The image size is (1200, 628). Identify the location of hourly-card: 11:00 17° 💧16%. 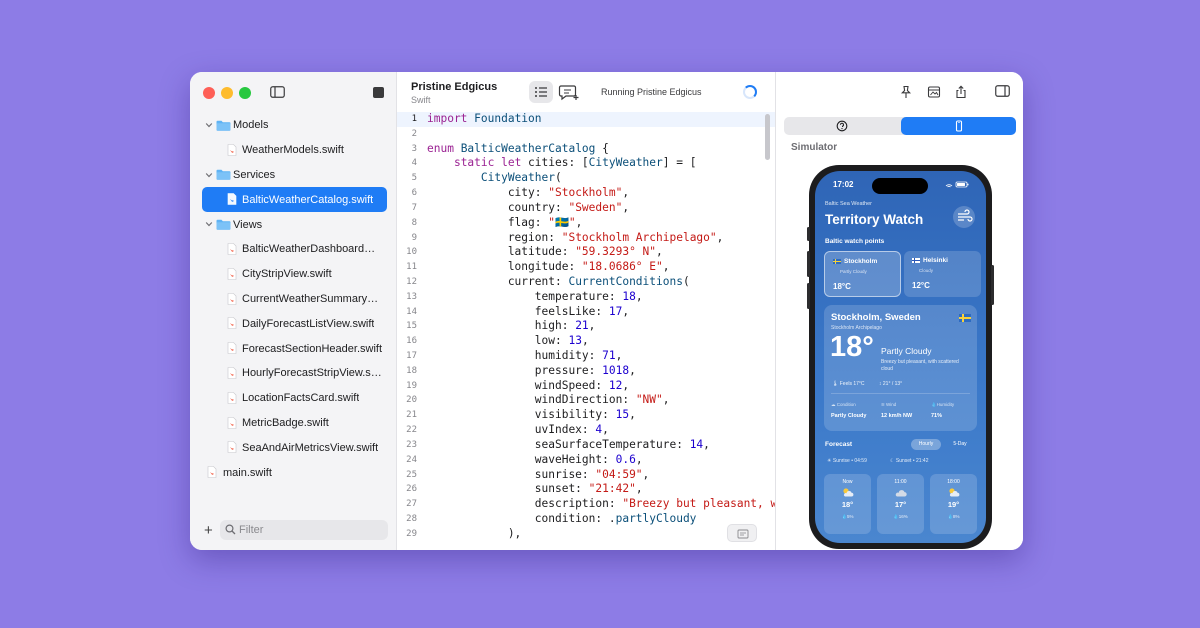
(900, 504).